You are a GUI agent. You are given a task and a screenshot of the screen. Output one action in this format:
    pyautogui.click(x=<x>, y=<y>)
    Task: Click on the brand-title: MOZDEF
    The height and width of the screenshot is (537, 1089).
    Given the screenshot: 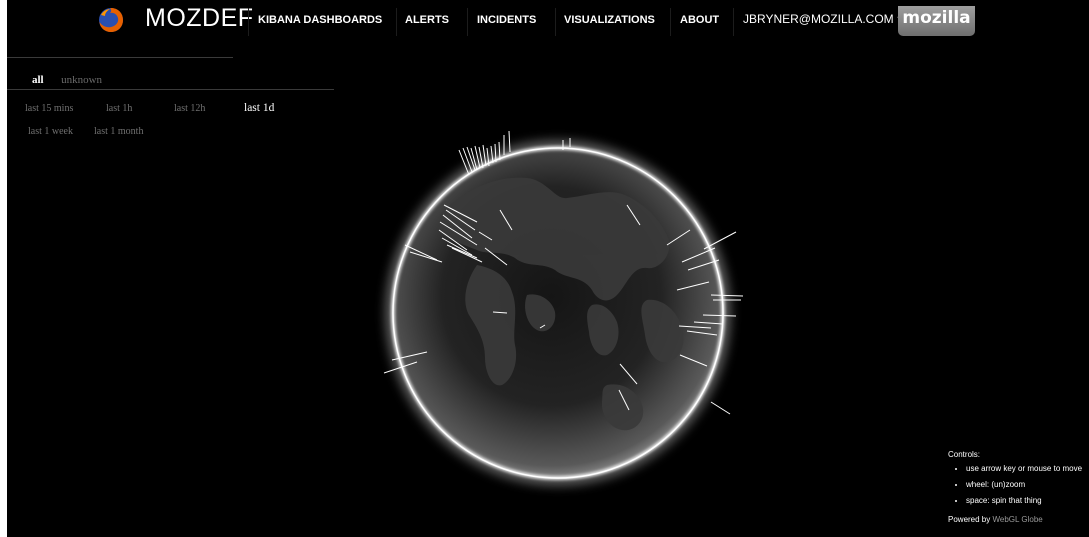 What is the action you would take?
    pyautogui.click(x=199, y=18)
    